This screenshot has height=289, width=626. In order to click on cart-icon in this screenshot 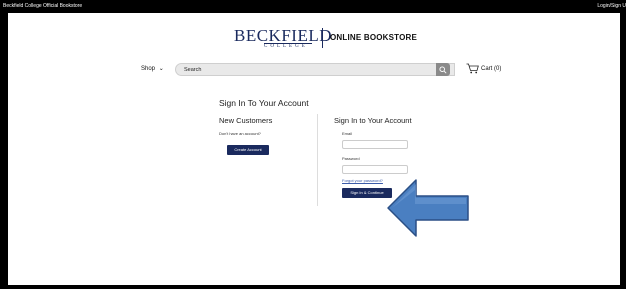, I will do `click(472, 68)`.